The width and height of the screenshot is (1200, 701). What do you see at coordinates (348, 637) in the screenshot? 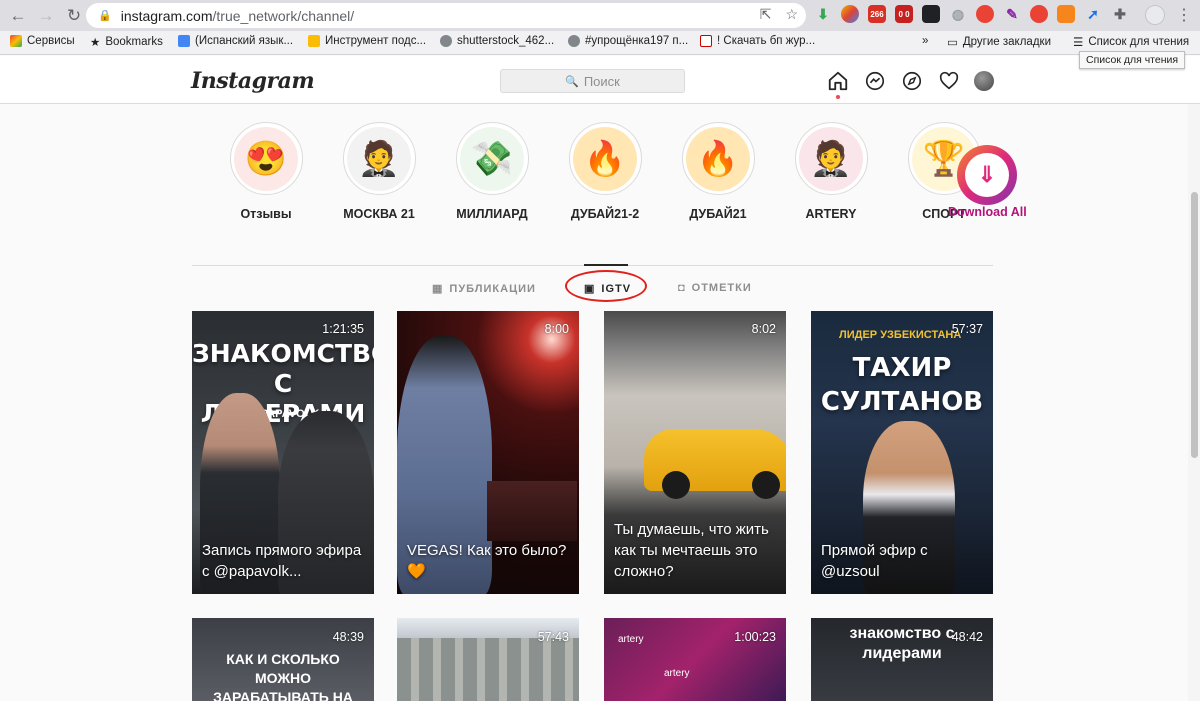
I see `video-duration: 48:39` at bounding box center [348, 637].